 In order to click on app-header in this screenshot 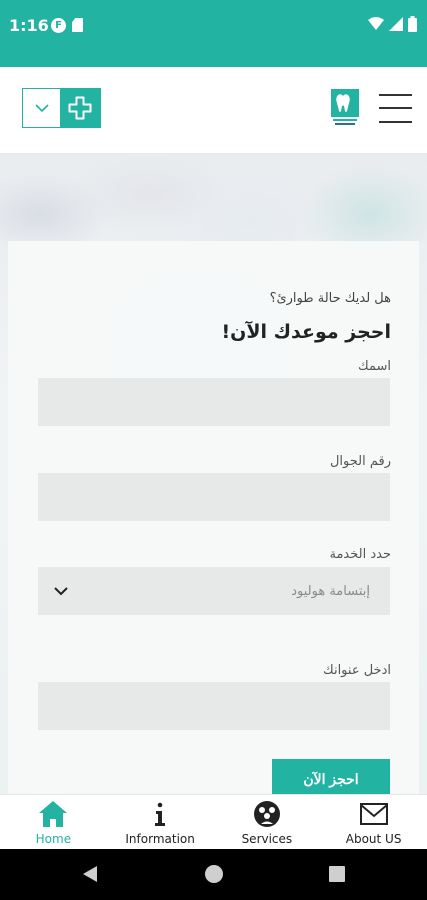, I will do `click(213, 110)`.